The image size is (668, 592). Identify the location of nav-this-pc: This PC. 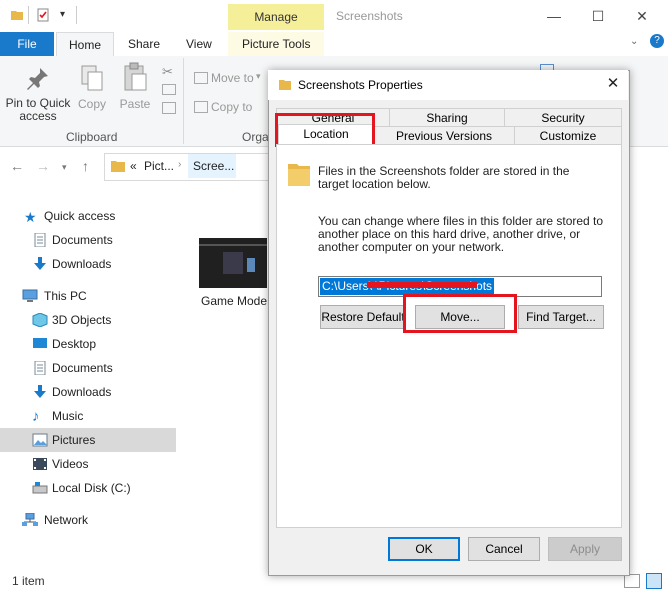
(88, 296).